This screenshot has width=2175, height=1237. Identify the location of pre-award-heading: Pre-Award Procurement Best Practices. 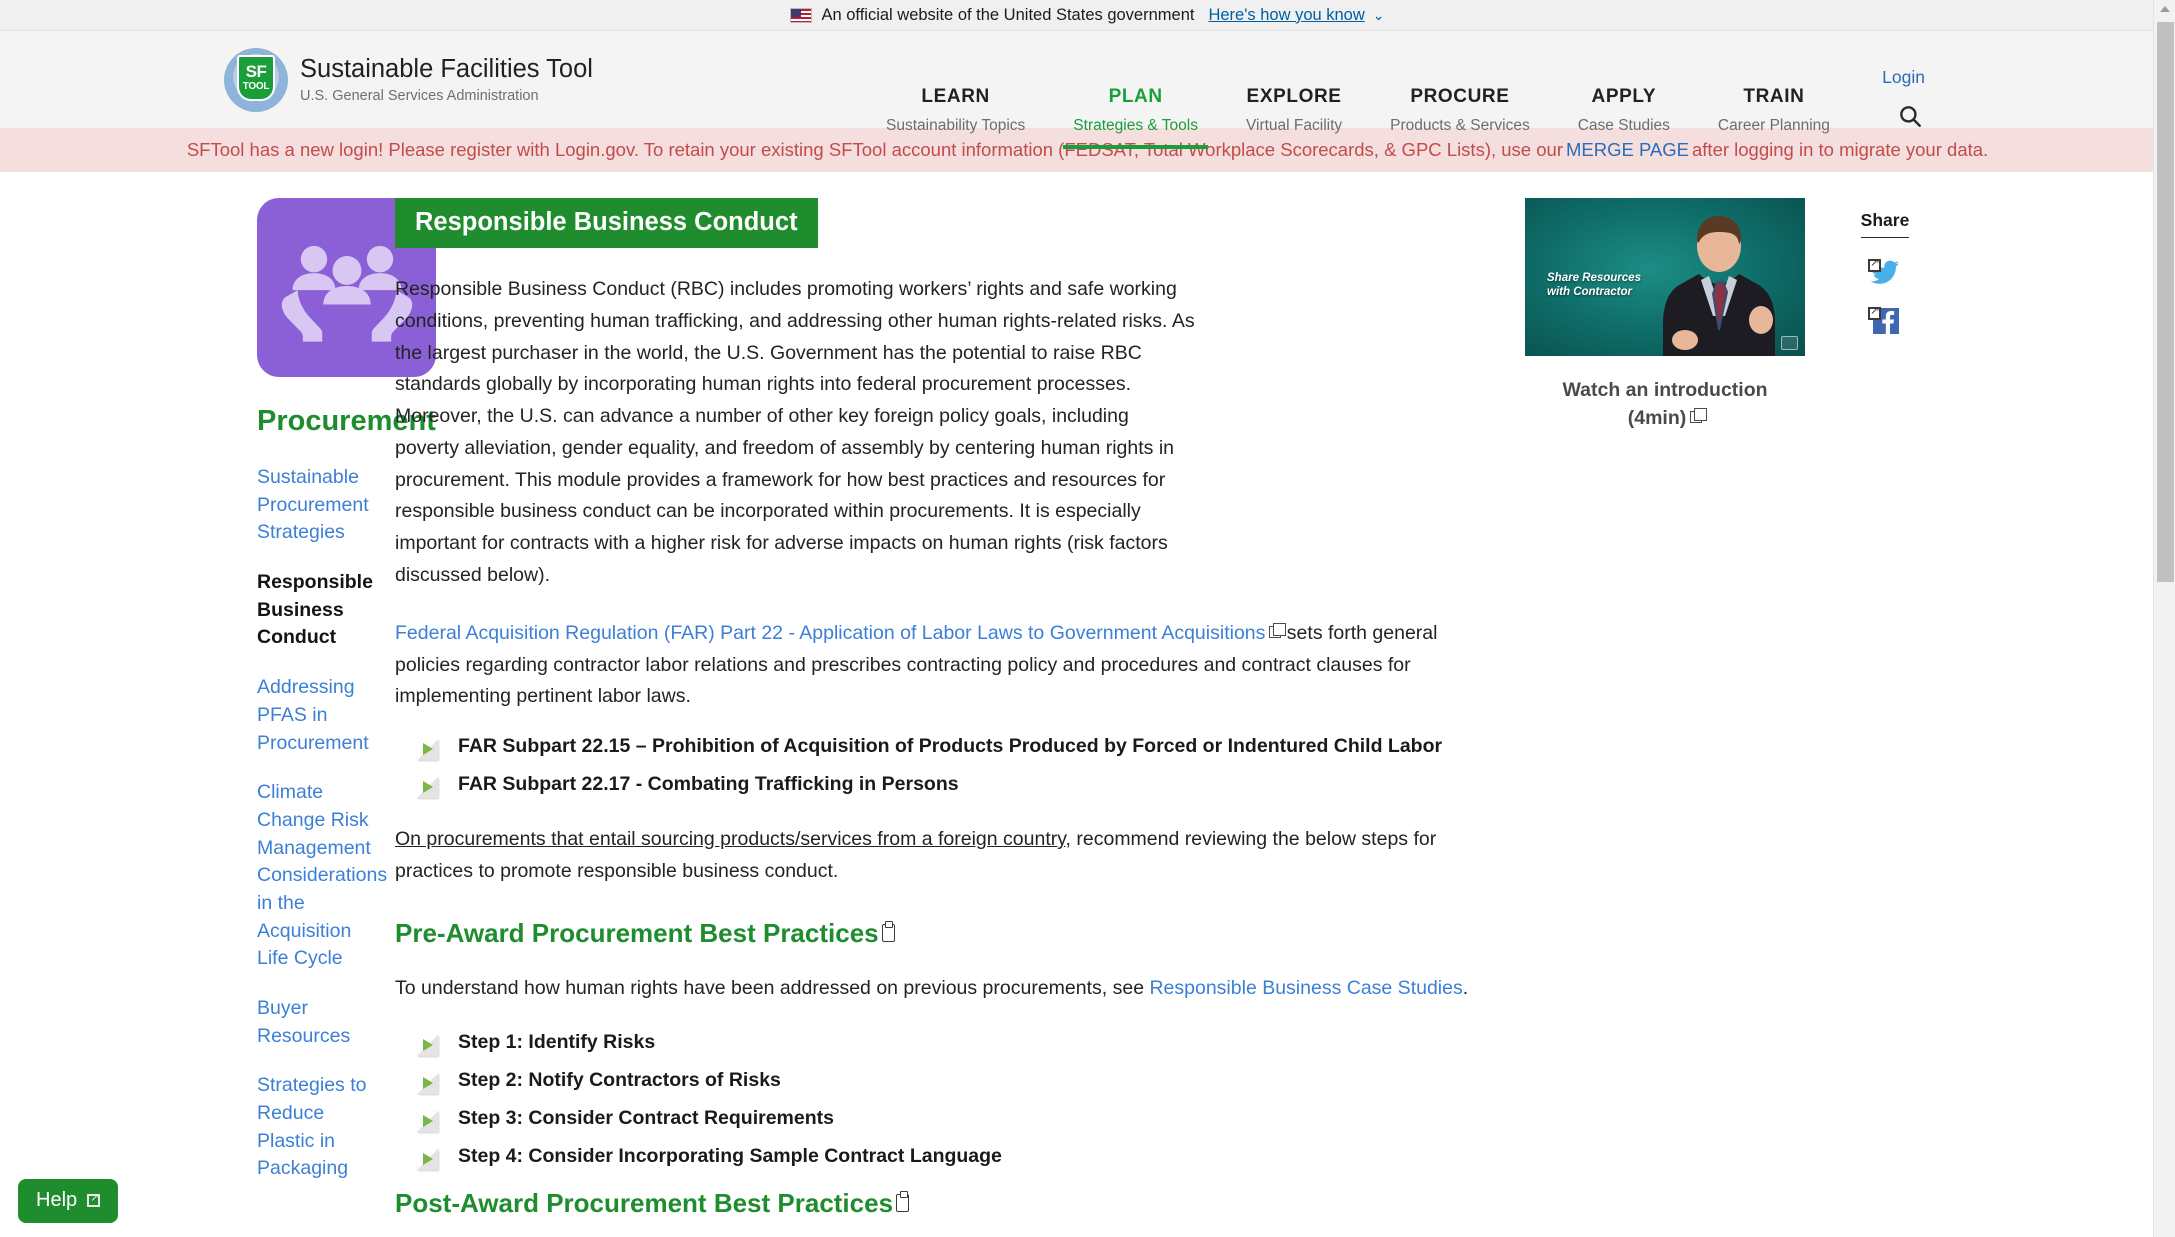
(945, 933).